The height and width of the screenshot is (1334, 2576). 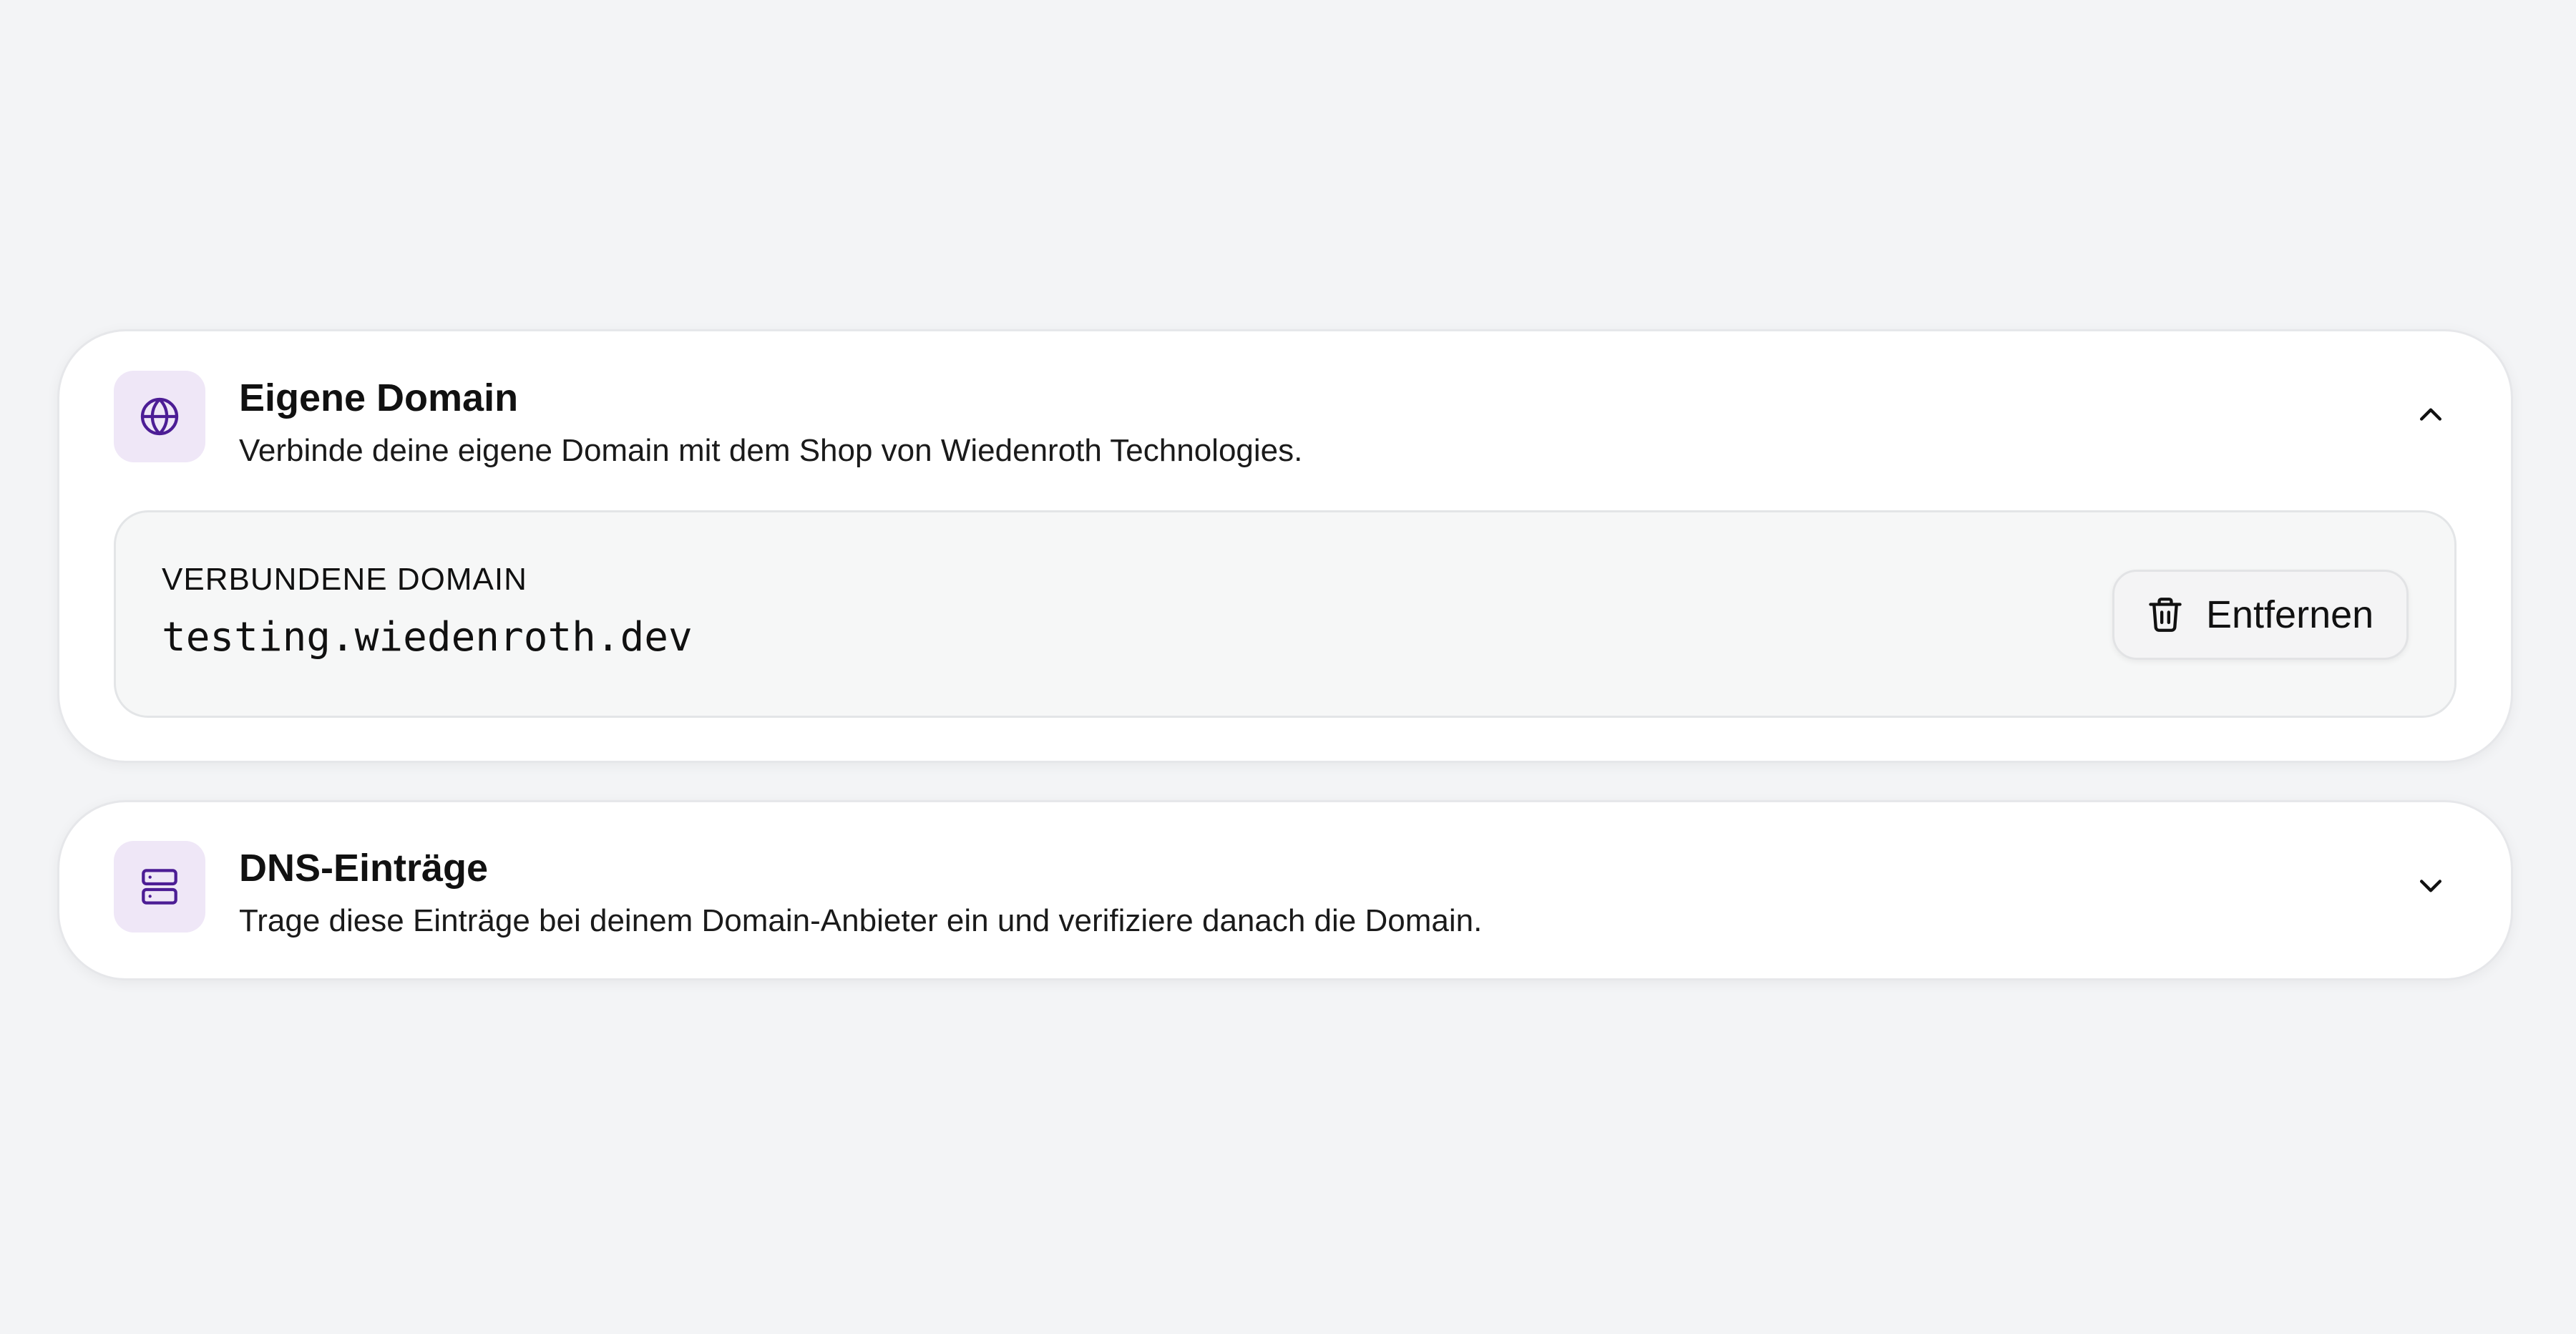 What do you see at coordinates (344, 579) in the screenshot?
I see `connected-domain-label: VERBUNDENE DOMAIN` at bounding box center [344, 579].